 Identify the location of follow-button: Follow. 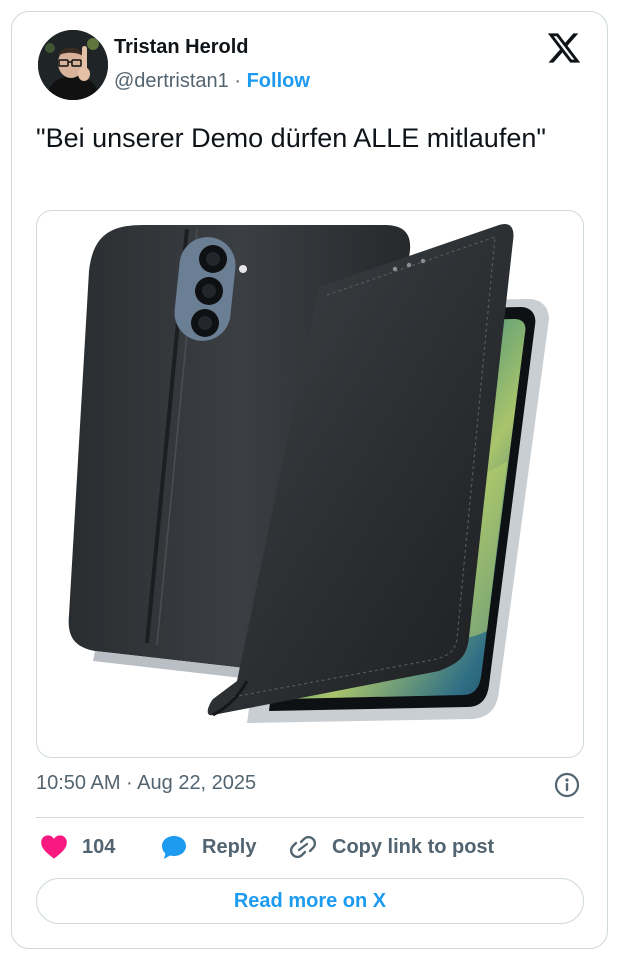
(278, 81).